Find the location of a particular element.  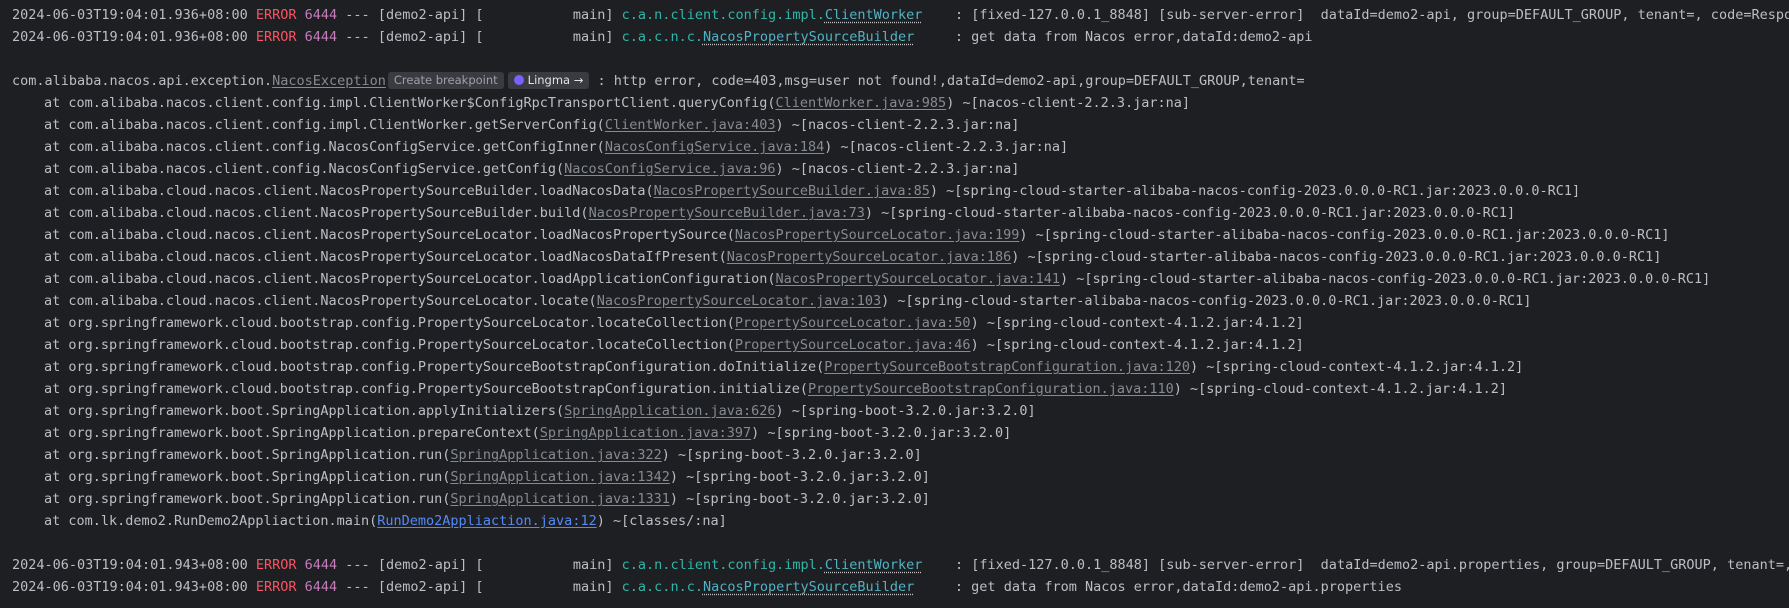

source-link: SpringApplication.java:397 is located at coordinates (645, 433).